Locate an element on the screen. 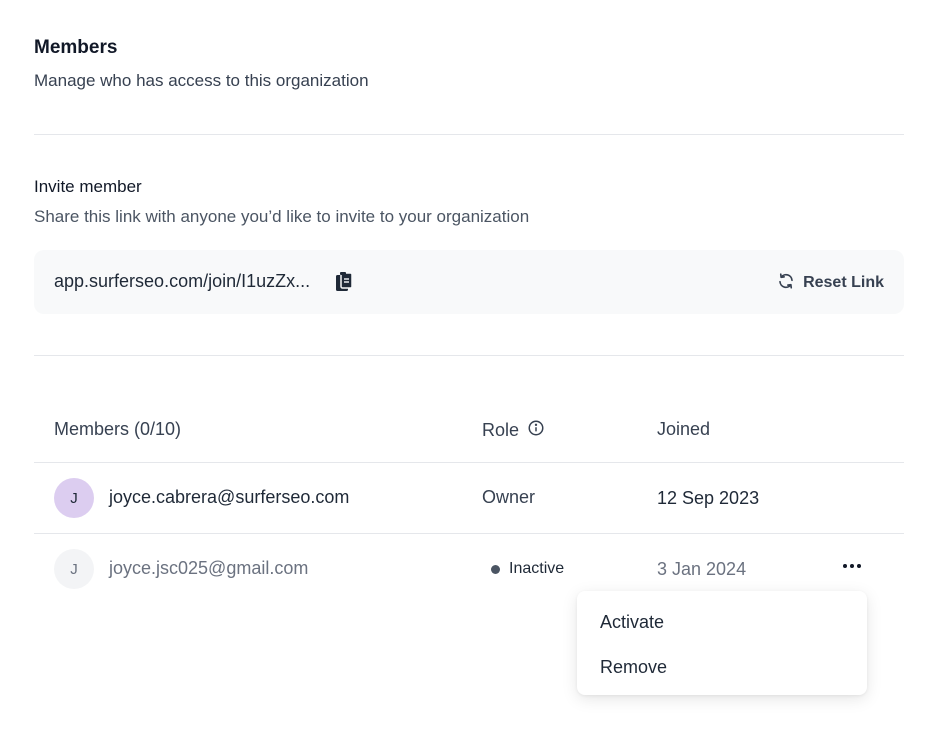  row-actions-menu: Activate Remove is located at coordinates (722, 643).